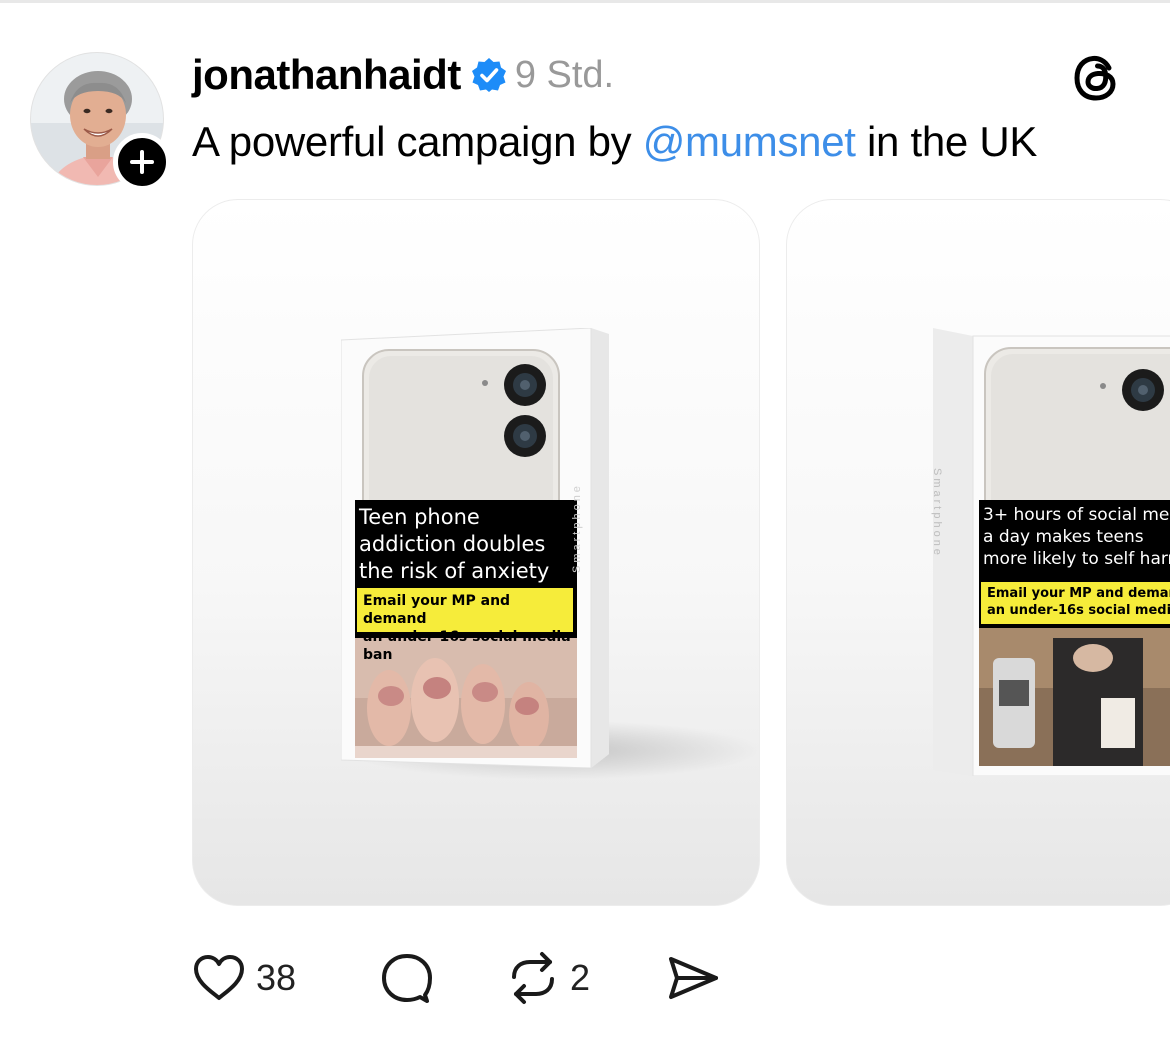  What do you see at coordinates (419, 517) in the screenshot?
I see `warning-line: Teen phone` at bounding box center [419, 517].